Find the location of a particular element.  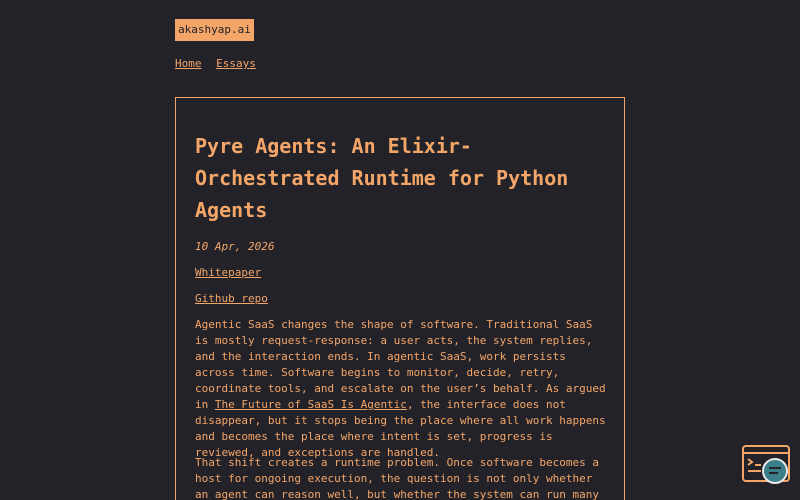

whitepaper-link: Whitepaper is located at coordinates (228, 273).